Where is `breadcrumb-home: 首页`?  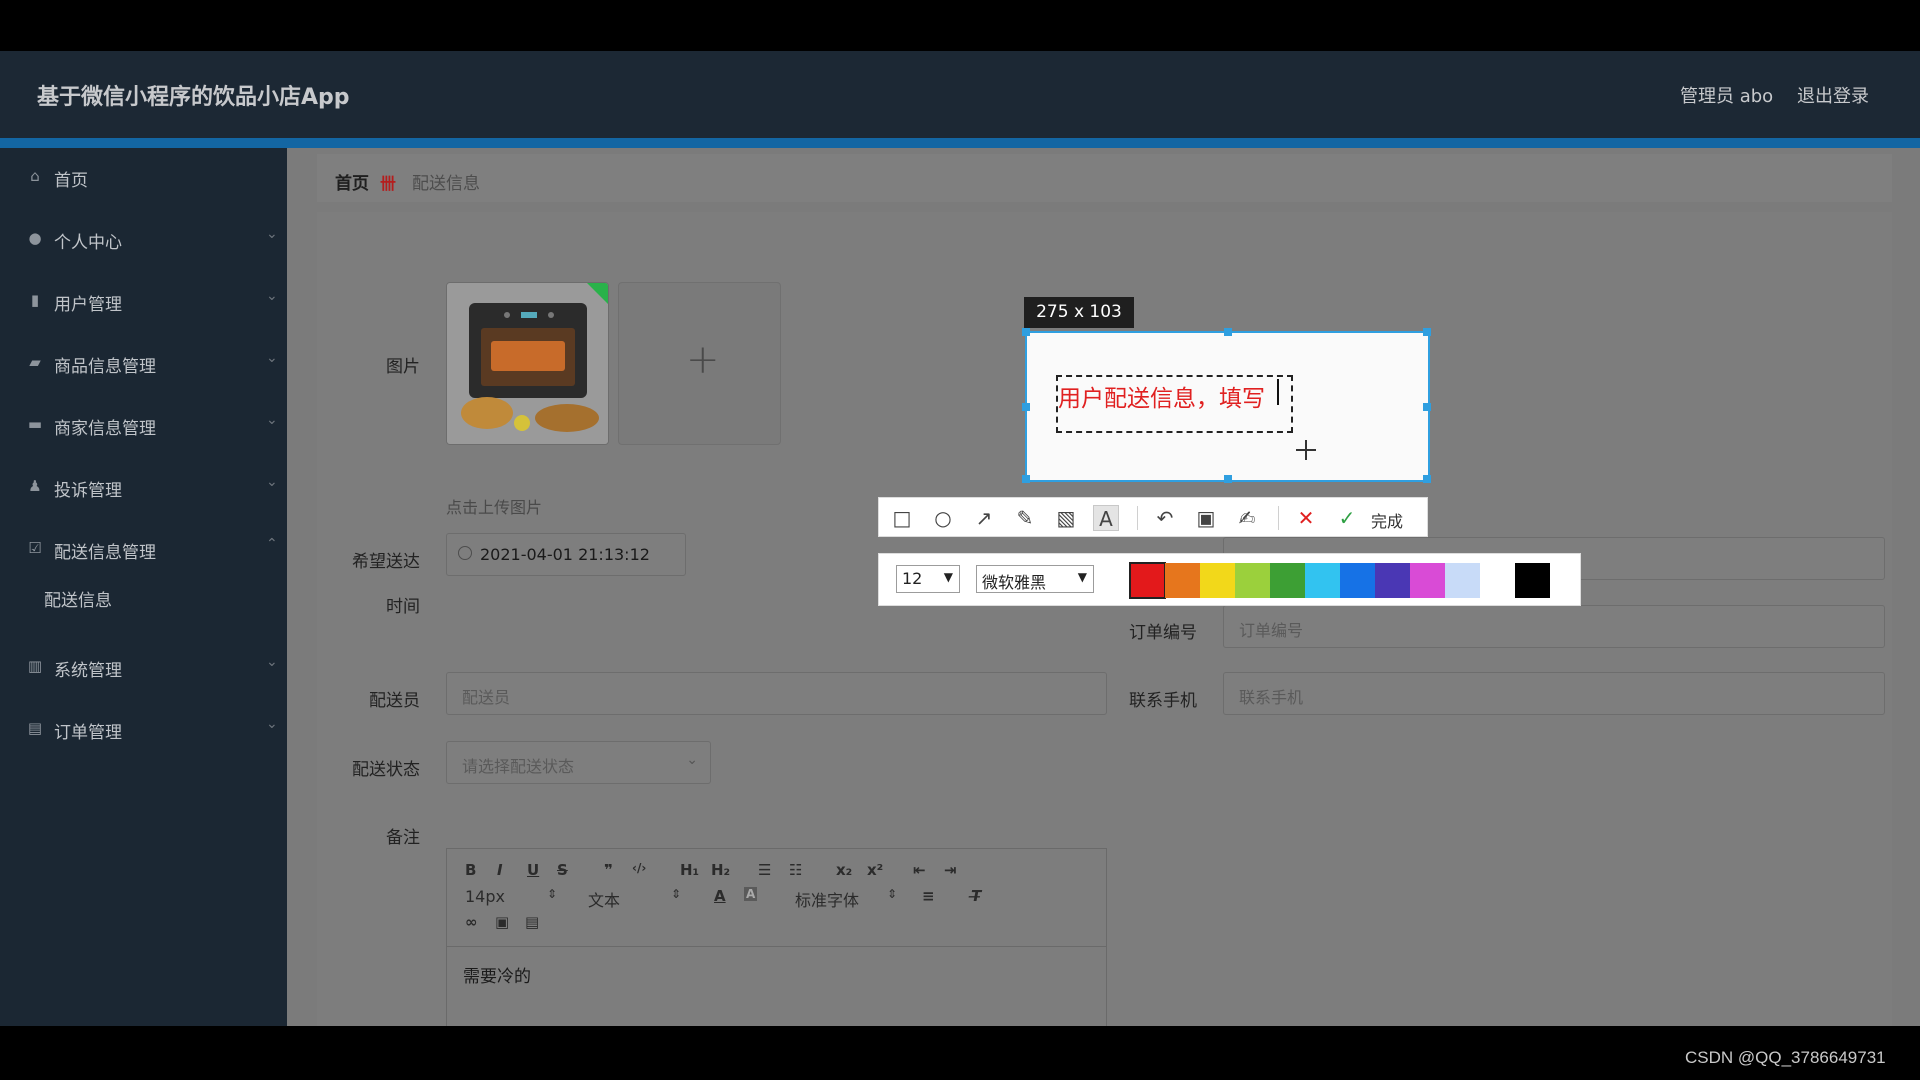
breadcrumb-home: 首页 is located at coordinates (352, 181).